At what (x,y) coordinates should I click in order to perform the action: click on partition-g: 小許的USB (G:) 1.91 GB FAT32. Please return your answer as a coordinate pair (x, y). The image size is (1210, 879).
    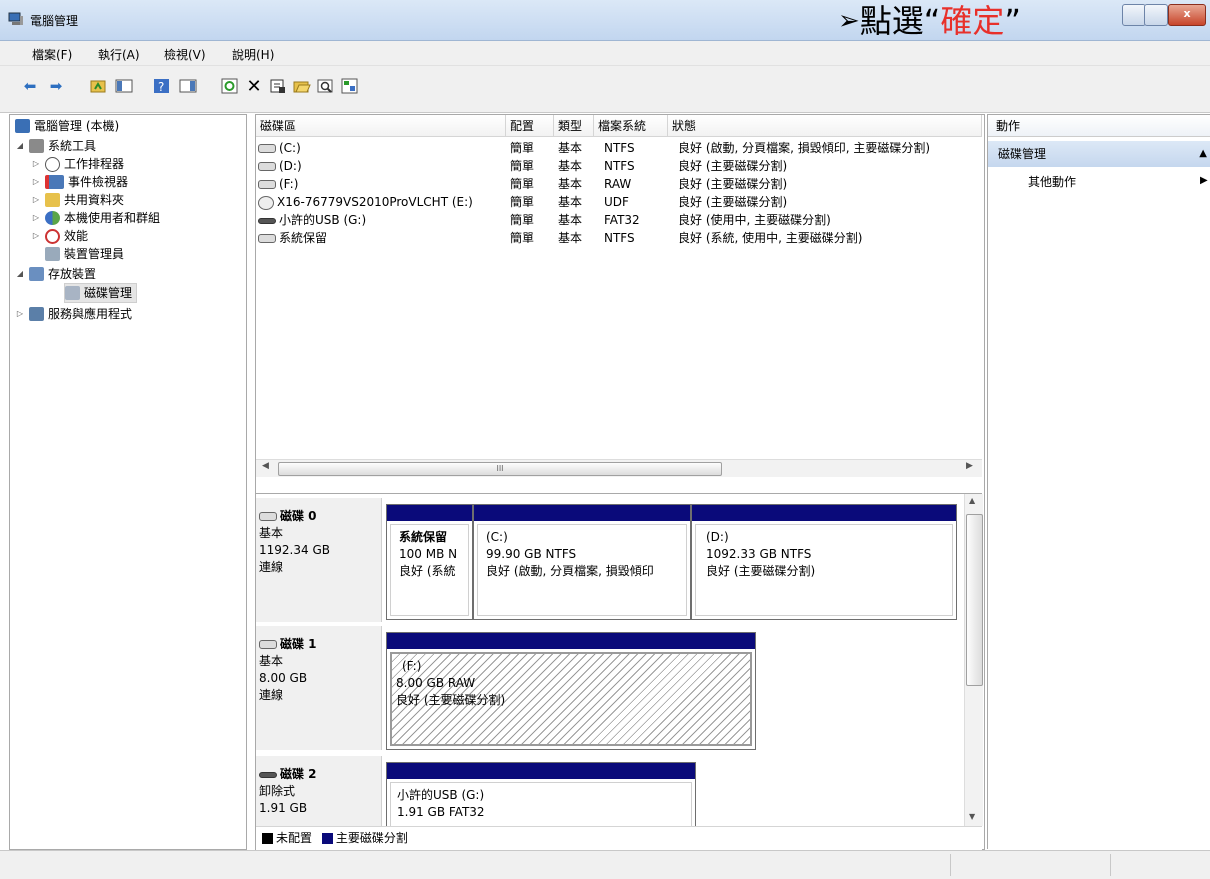
    Looking at the image, I should click on (541, 797).